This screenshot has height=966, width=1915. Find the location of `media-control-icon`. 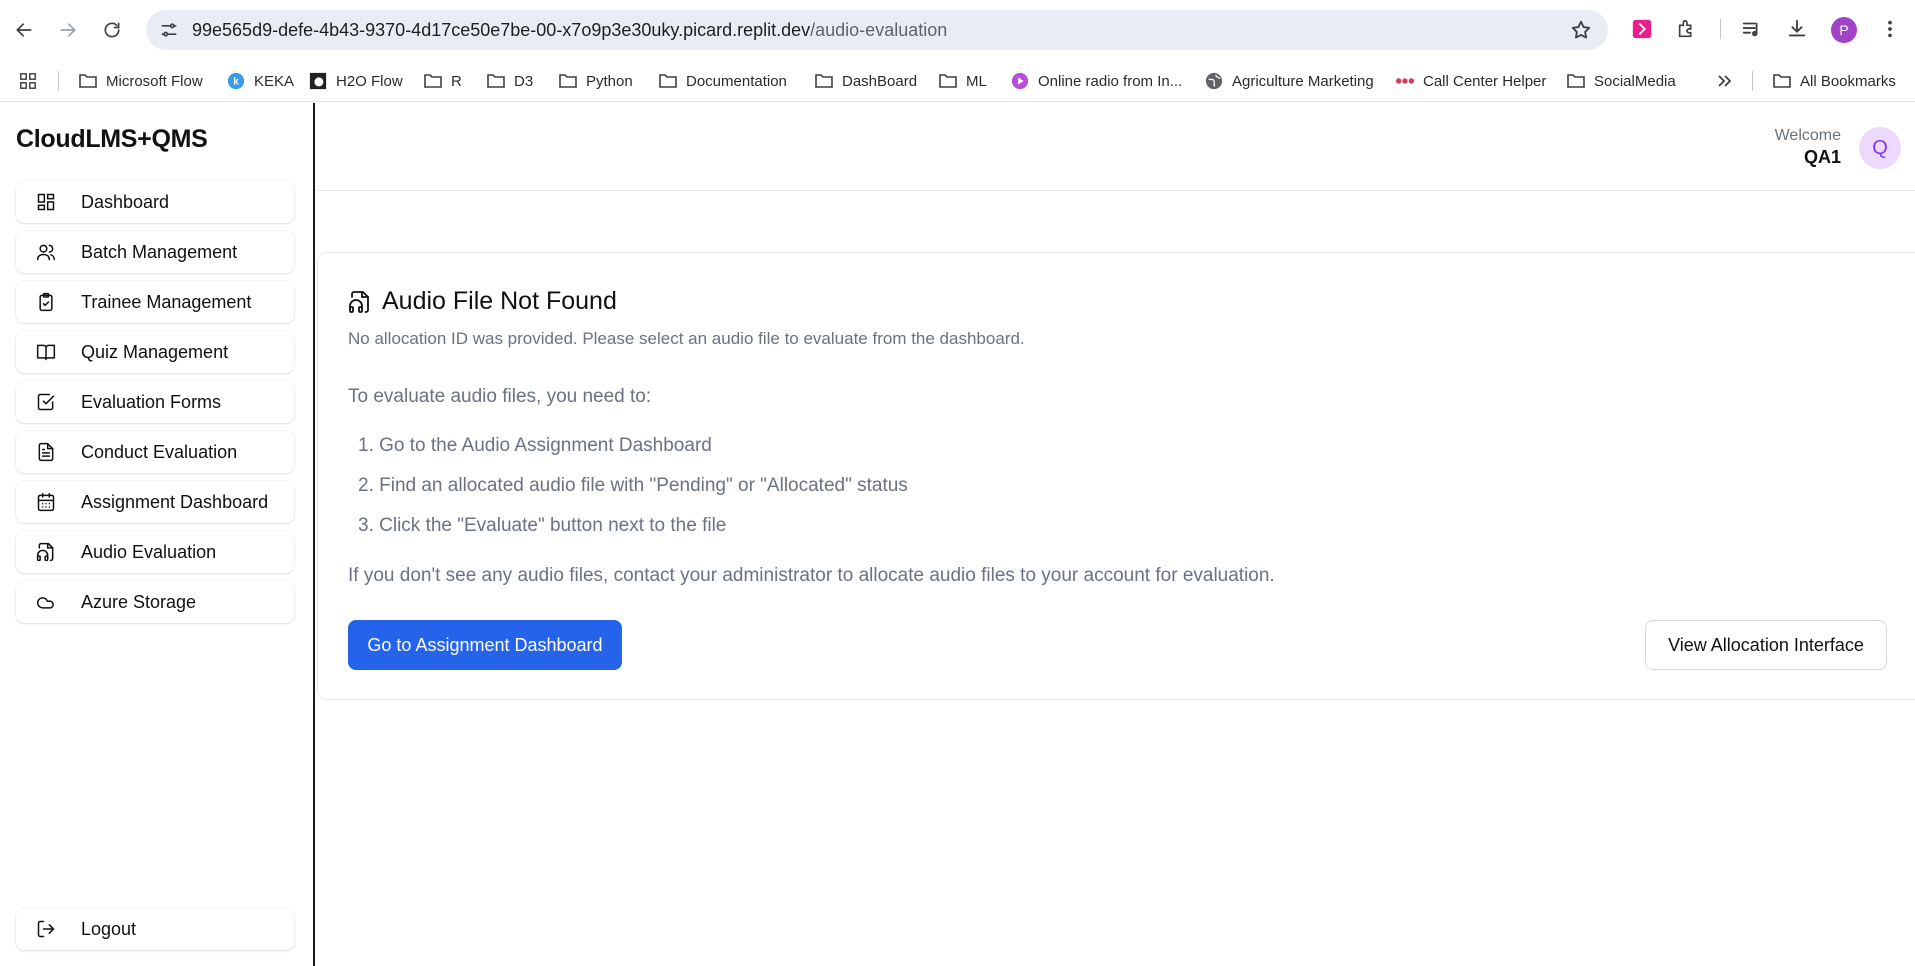

media-control-icon is located at coordinates (1752, 29).